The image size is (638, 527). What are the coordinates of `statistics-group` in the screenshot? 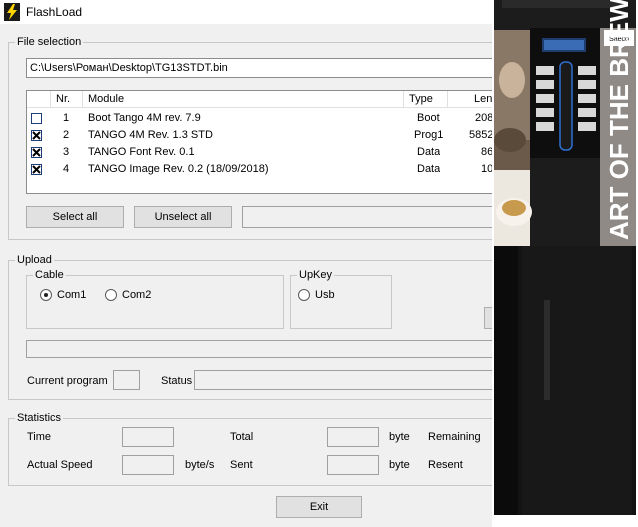 It's located at (268, 452).